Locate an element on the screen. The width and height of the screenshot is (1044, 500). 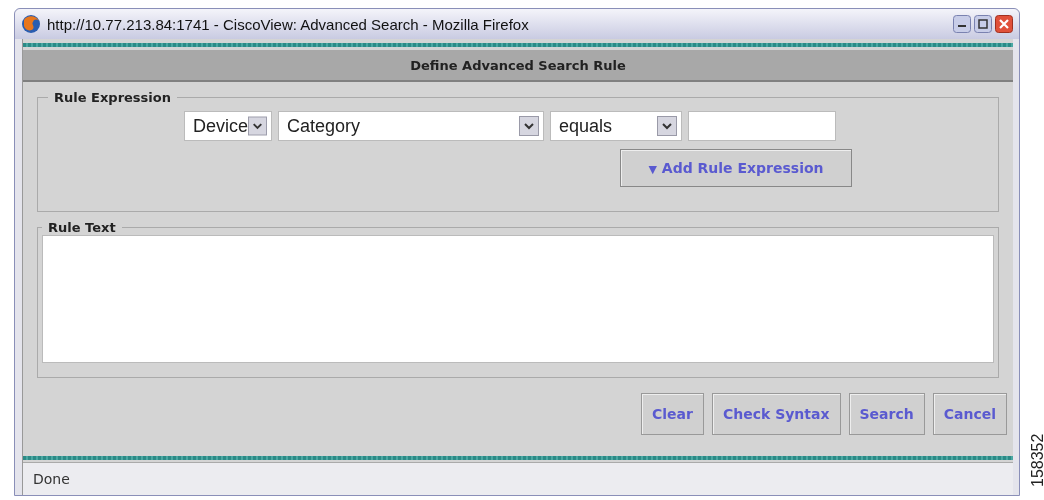
maximize-icon is located at coordinates (983, 24).